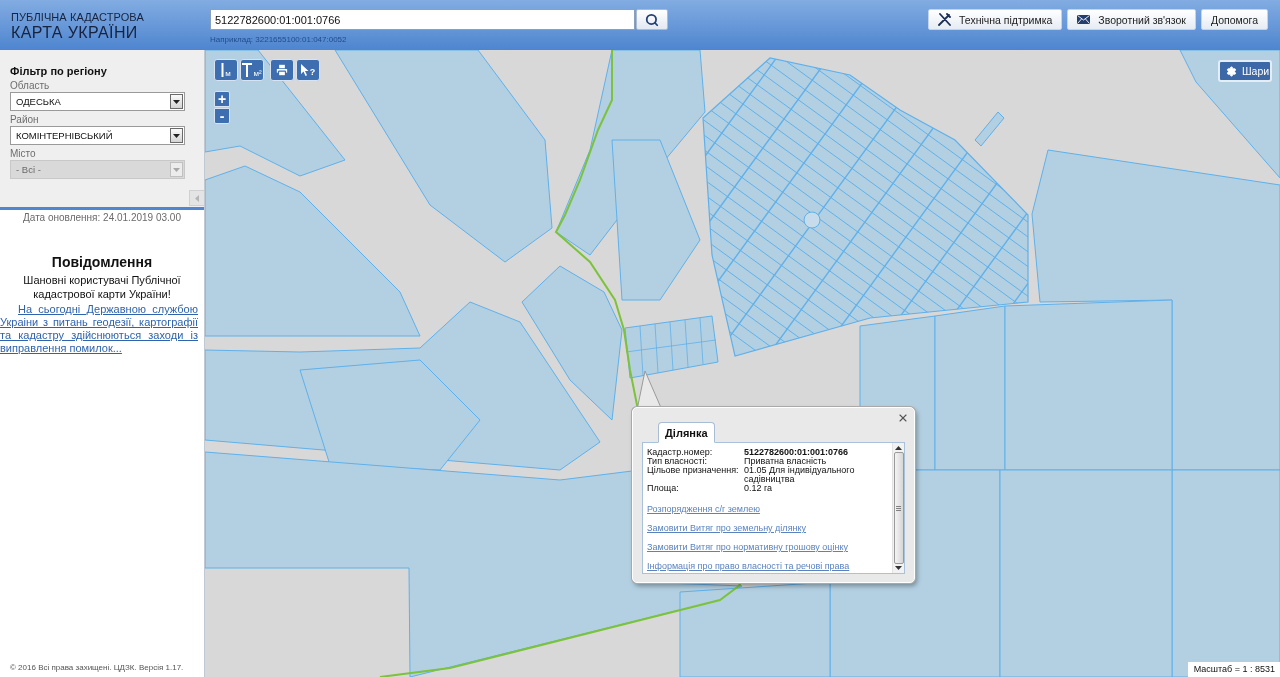 This screenshot has height=677, width=1280. What do you see at coordinates (422, 19) in the screenshot?
I see `search-field: 5122782600:01:001:0766` at bounding box center [422, 19].